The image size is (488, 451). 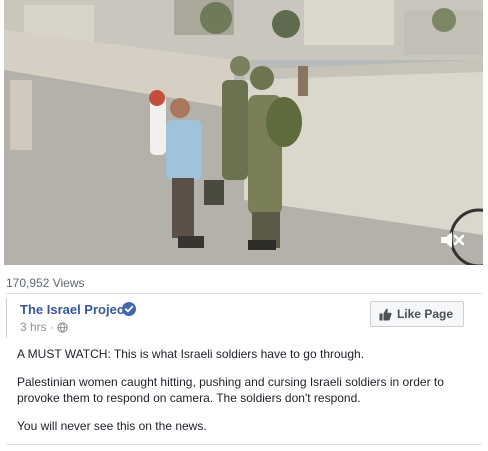 What do you see at coordinates (62, 327) in the screenshot?
I see `globe-icon` at bounding box center [62, 327].